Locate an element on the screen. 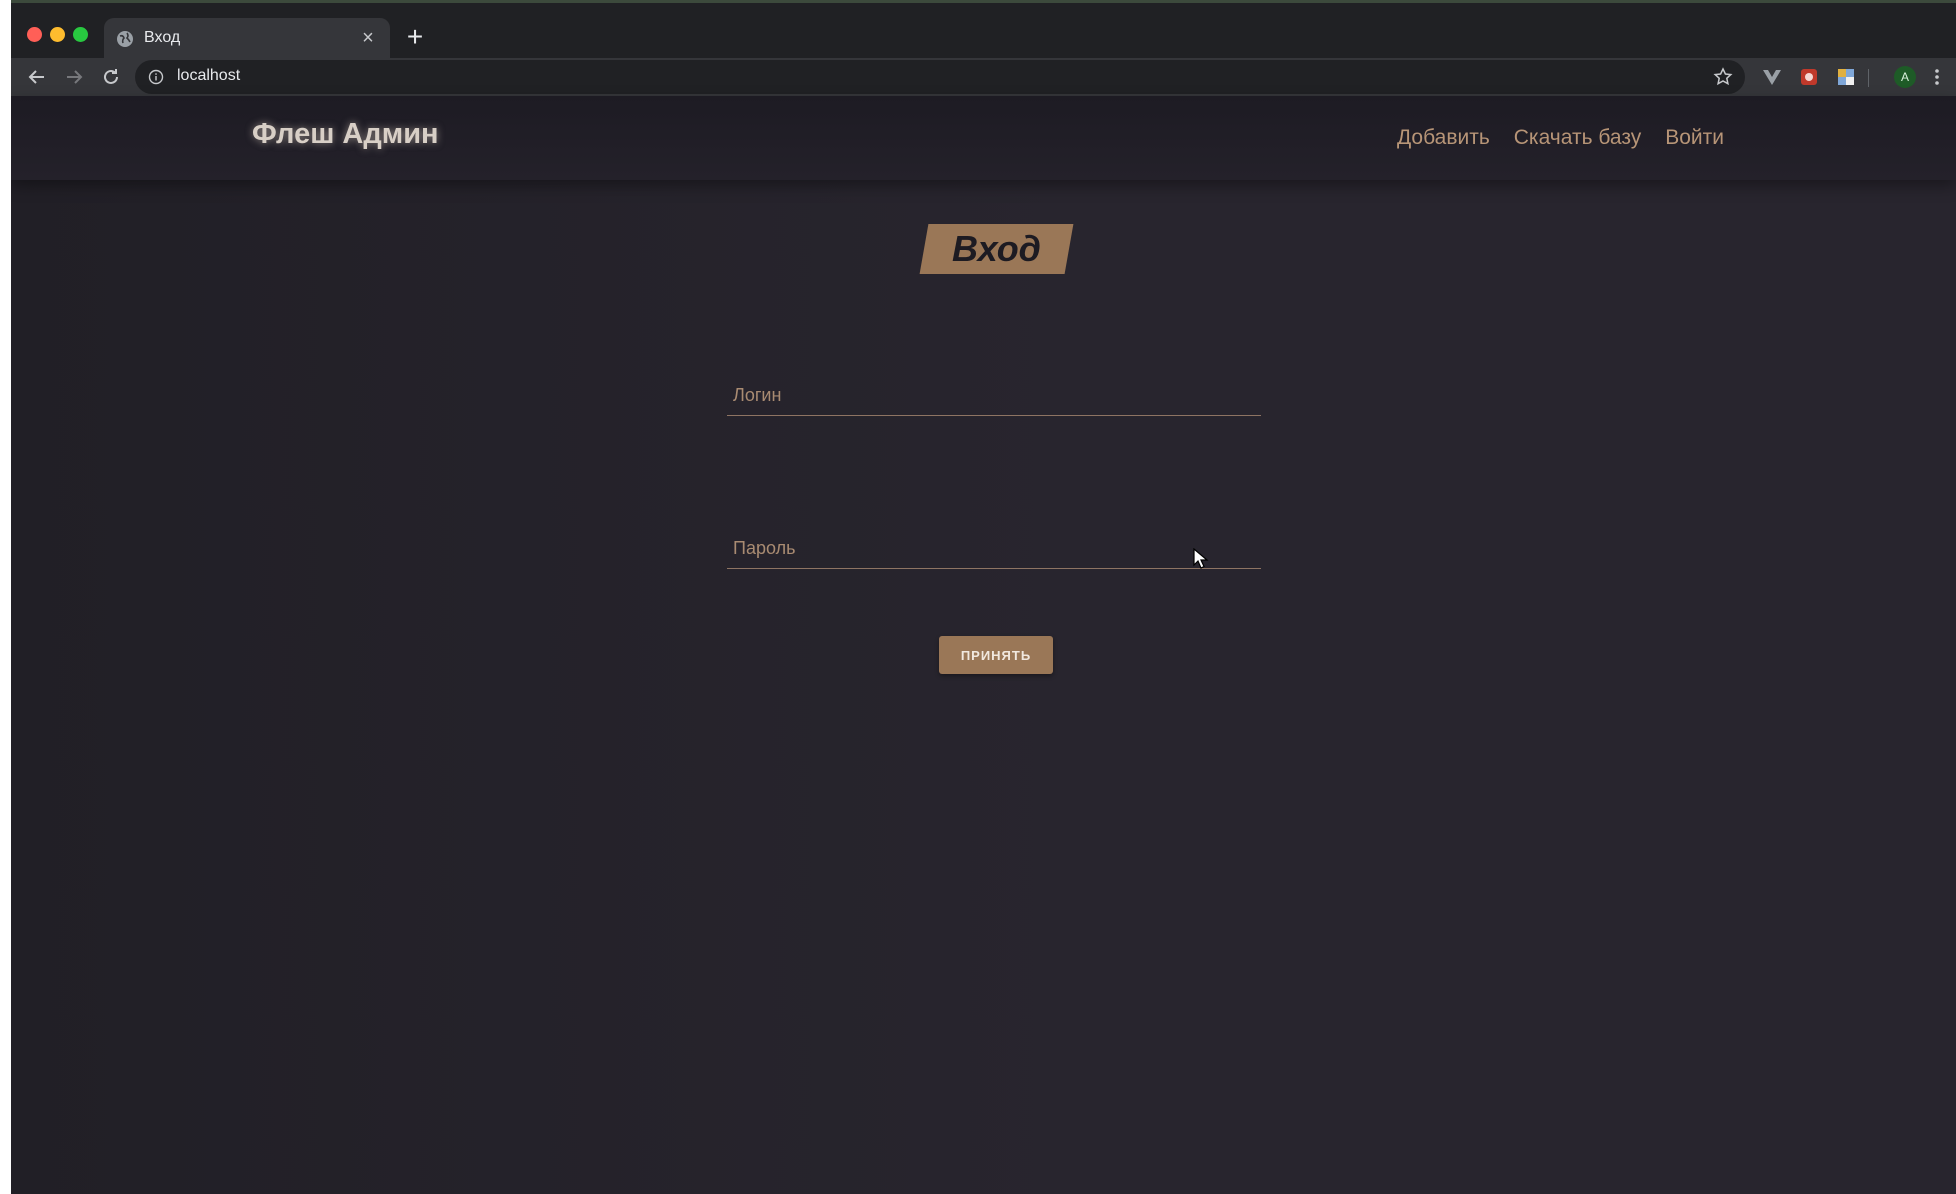 This screenshot has width=1956, height=1194. minimize-window-button is located at coordinates (57, 34).